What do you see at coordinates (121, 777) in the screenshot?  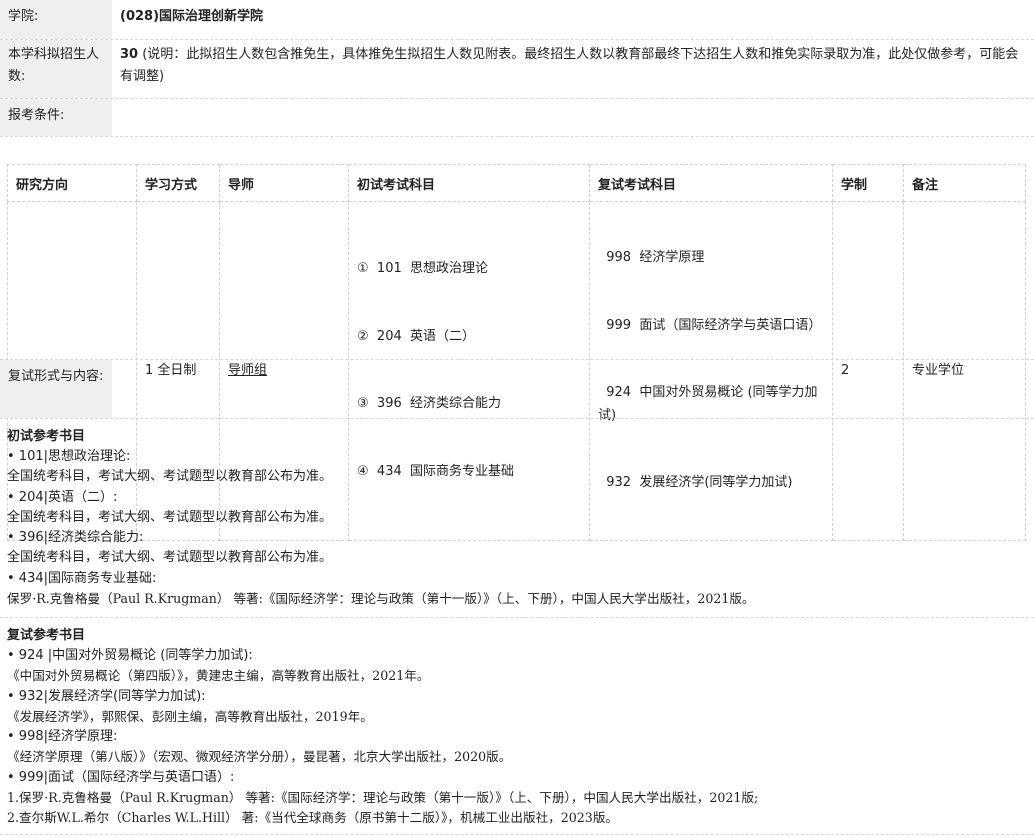 I see `ref-item-head: • 999|面试（国际经济学与英语口语）:` at bounding box center [121, 777].